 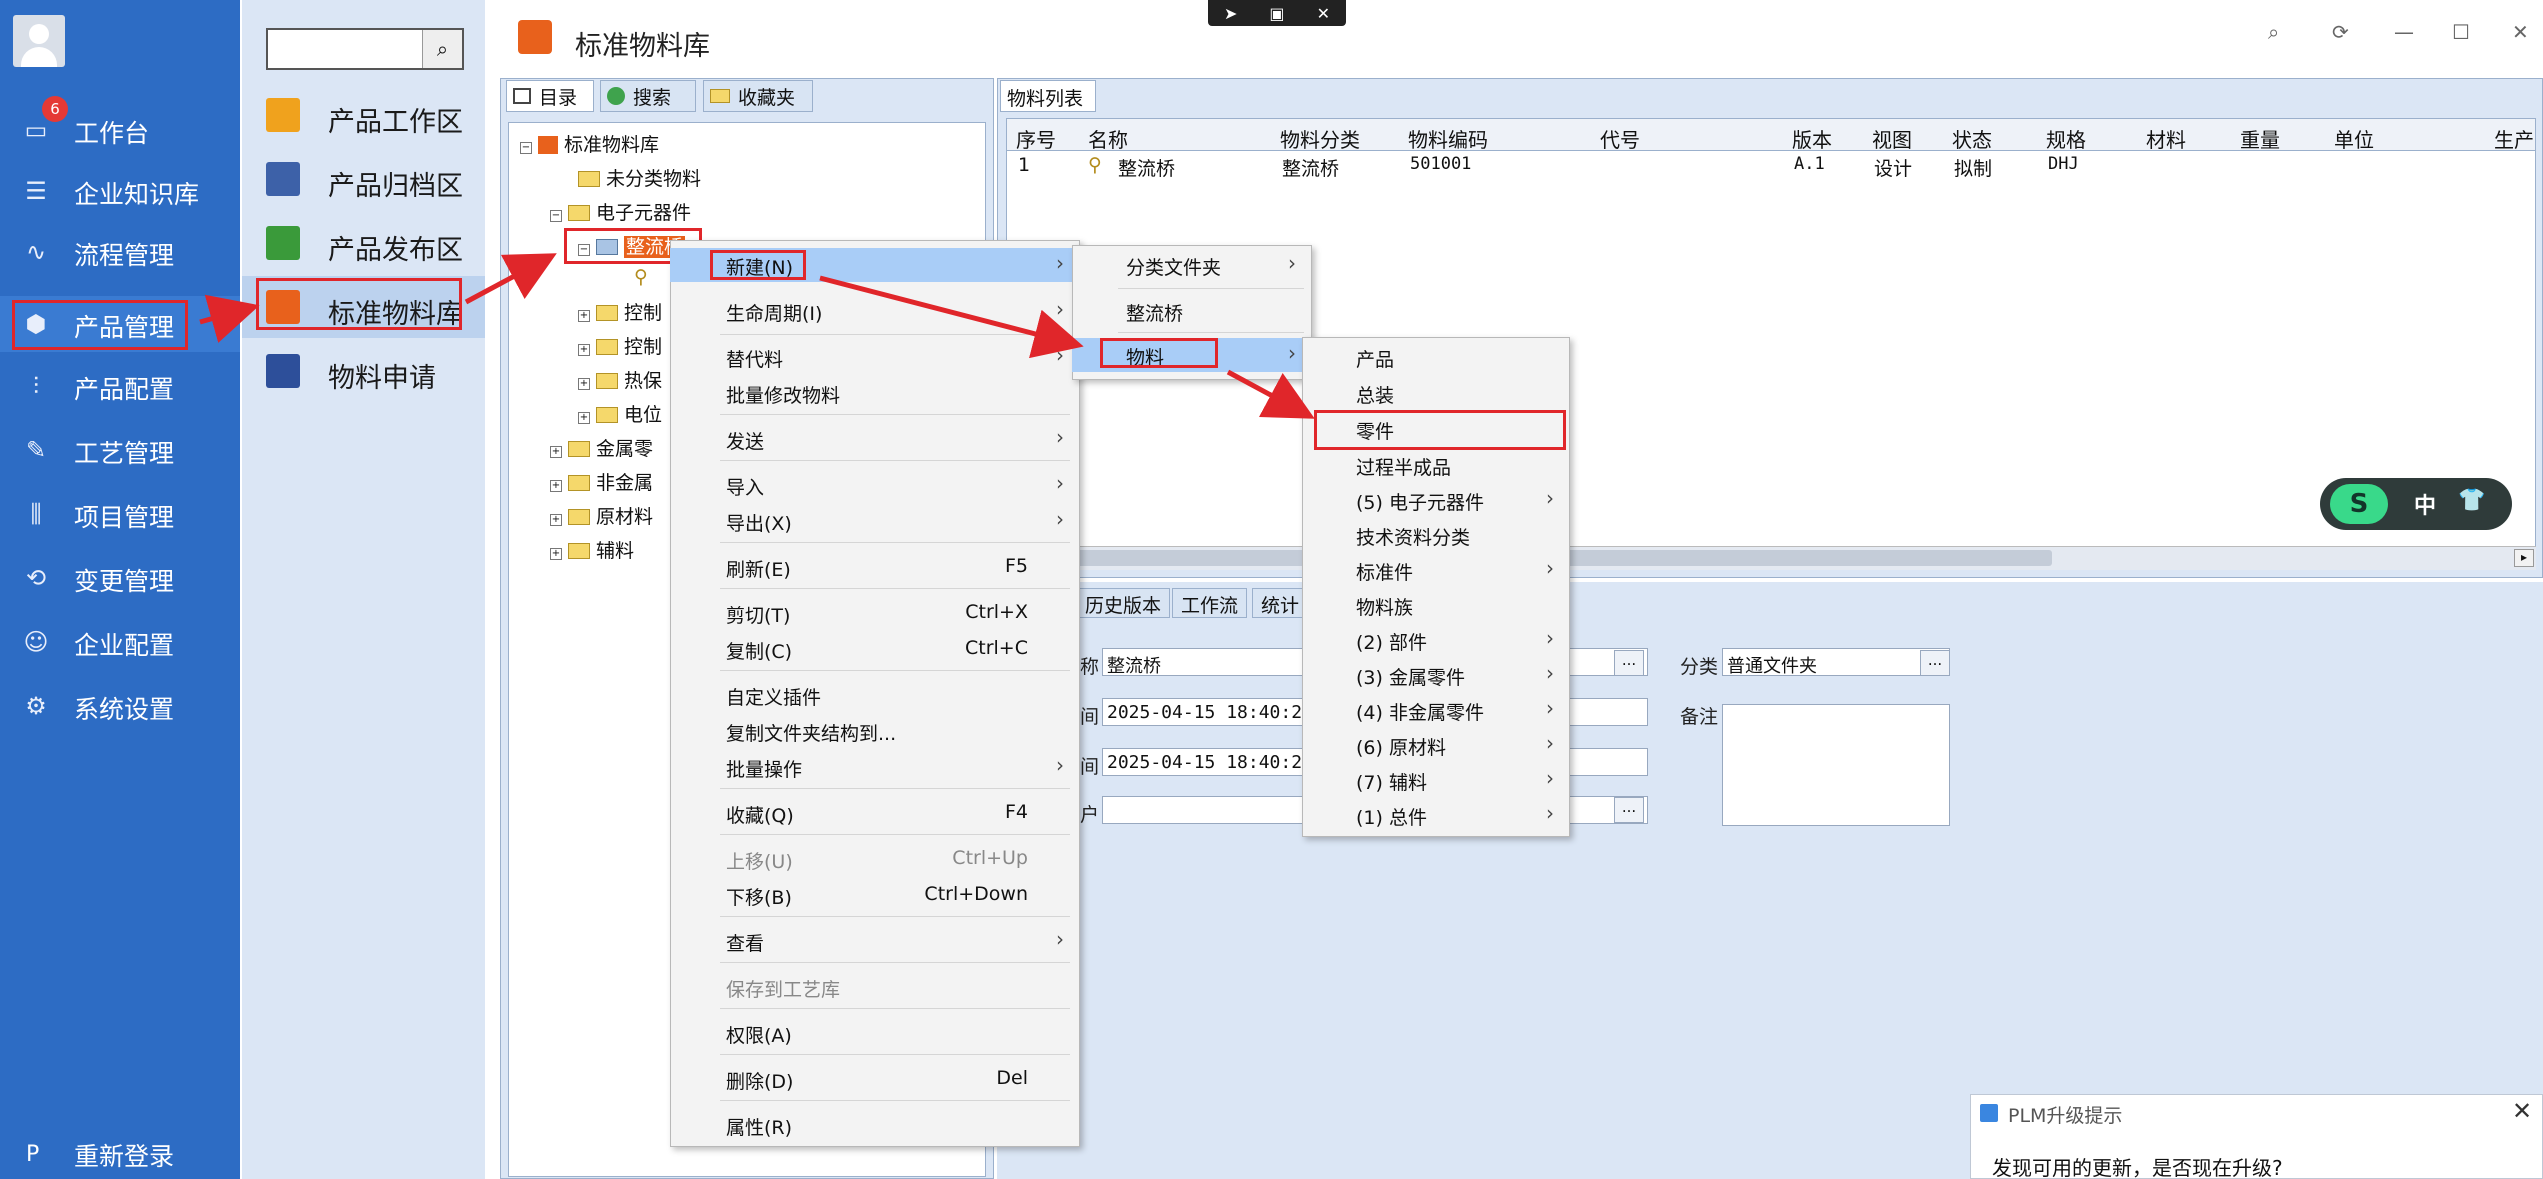 I want to click on nav-item-knowledge: ☰ 企业知识库, so click(x=120, y=191).